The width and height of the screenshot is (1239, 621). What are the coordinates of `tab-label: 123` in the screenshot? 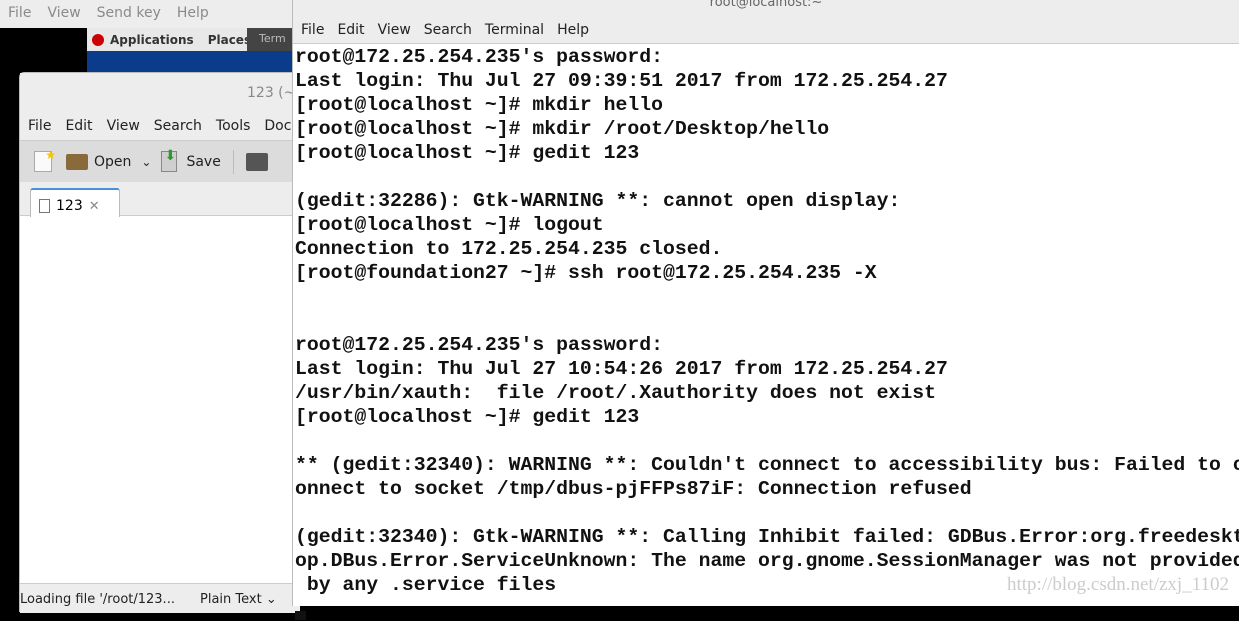 It's located at (69, 206).